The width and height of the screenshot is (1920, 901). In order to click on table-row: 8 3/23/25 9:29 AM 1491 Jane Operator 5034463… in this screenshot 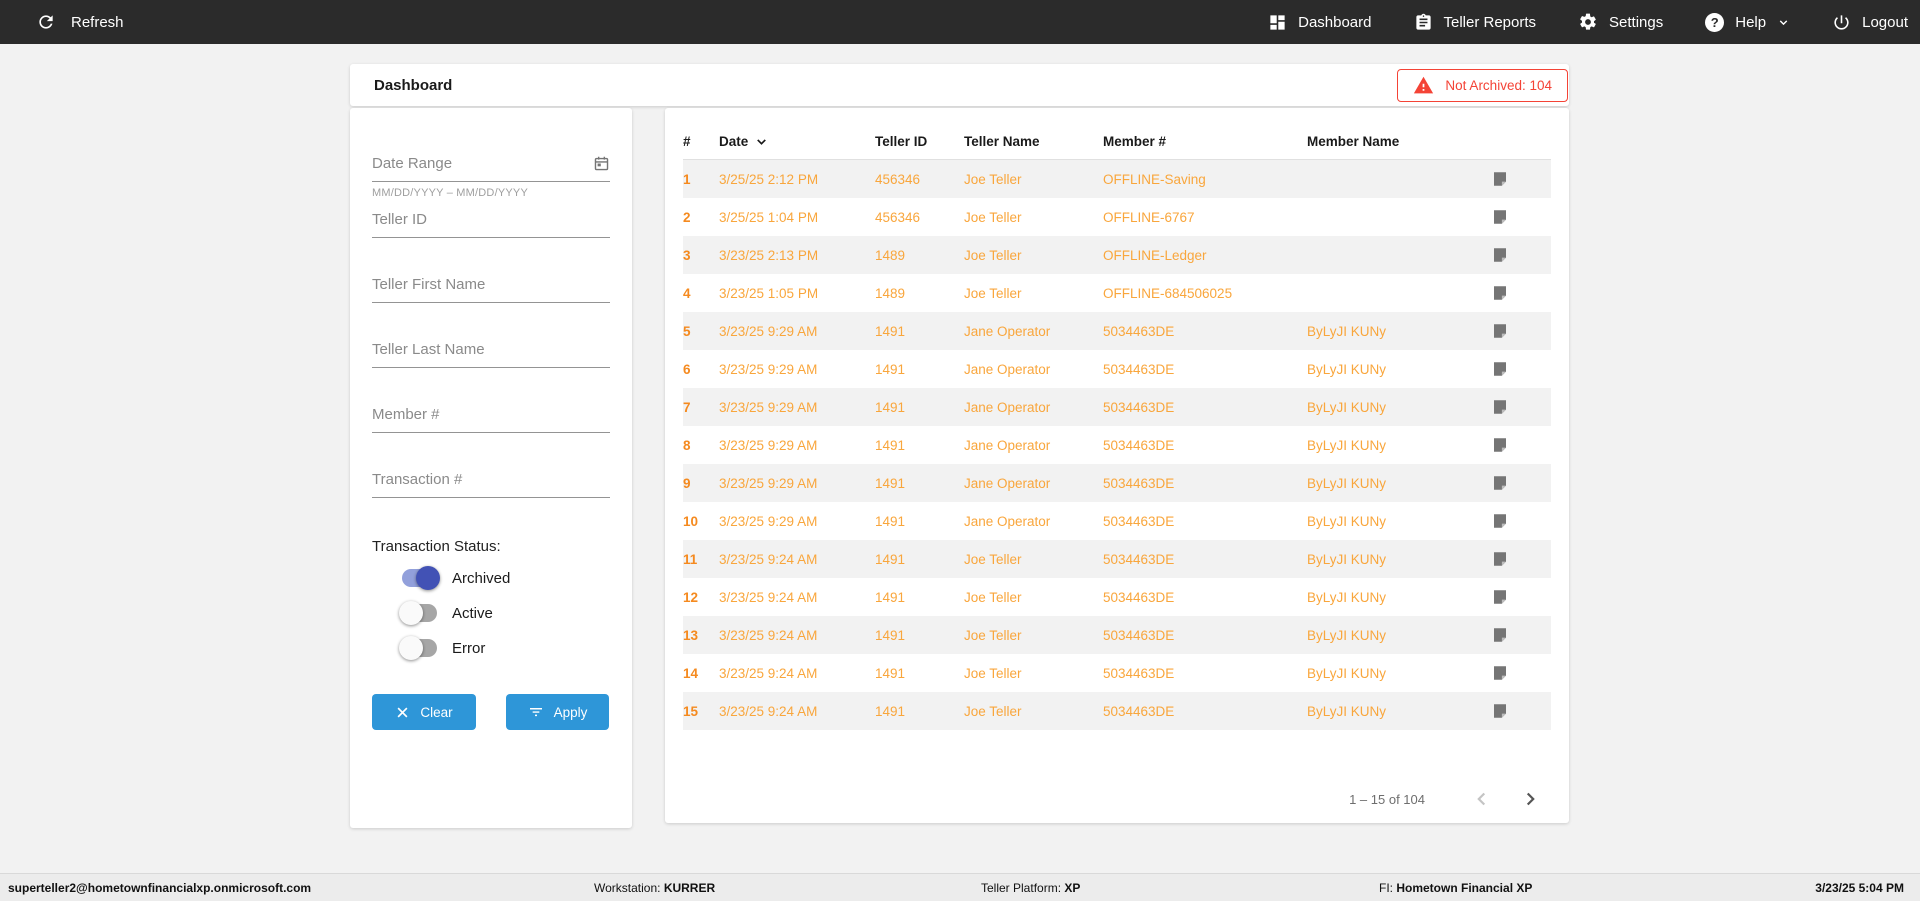, I will do `click(1117, 445)`.